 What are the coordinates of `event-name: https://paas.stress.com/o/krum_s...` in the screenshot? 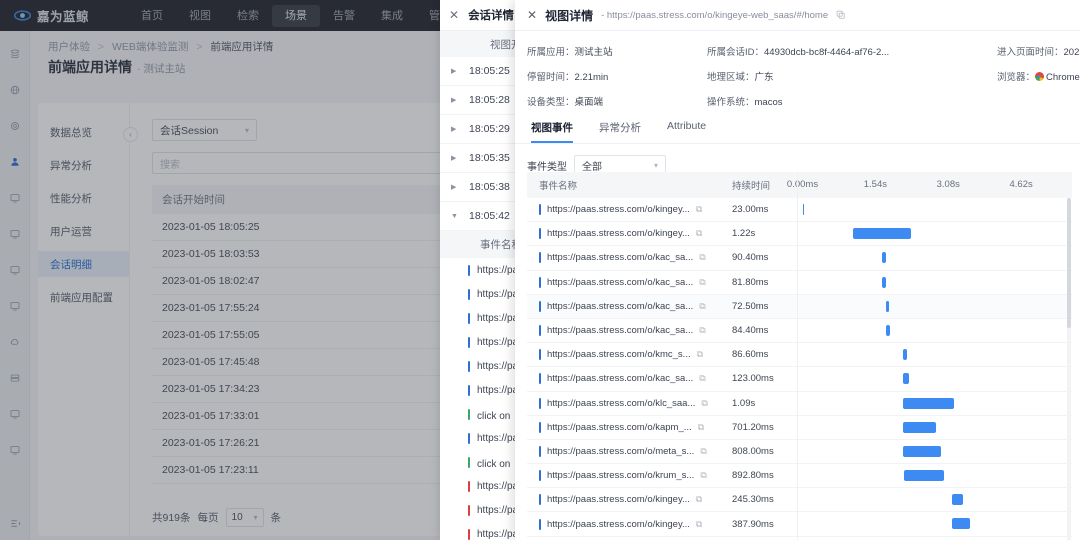 It's located at (621, 476).